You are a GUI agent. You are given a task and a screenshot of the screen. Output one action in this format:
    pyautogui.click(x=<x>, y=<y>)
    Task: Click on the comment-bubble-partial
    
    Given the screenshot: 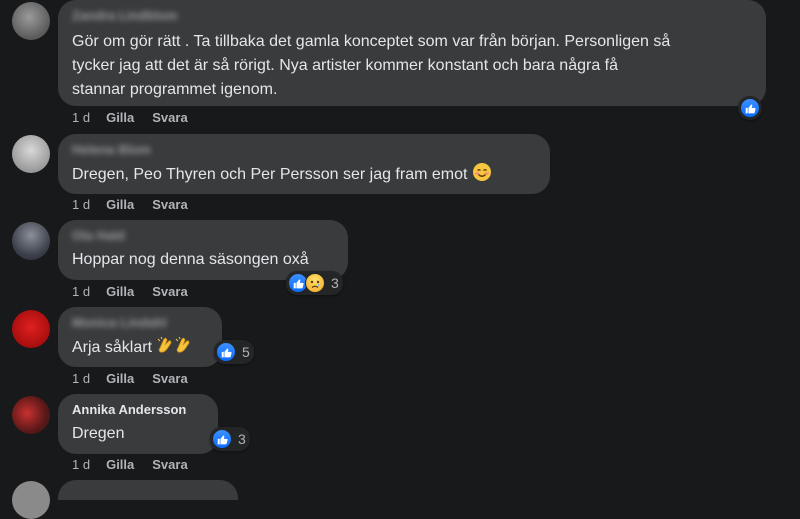 What is the action you would take?
    pyautogui.click(x=148, y=490)
    